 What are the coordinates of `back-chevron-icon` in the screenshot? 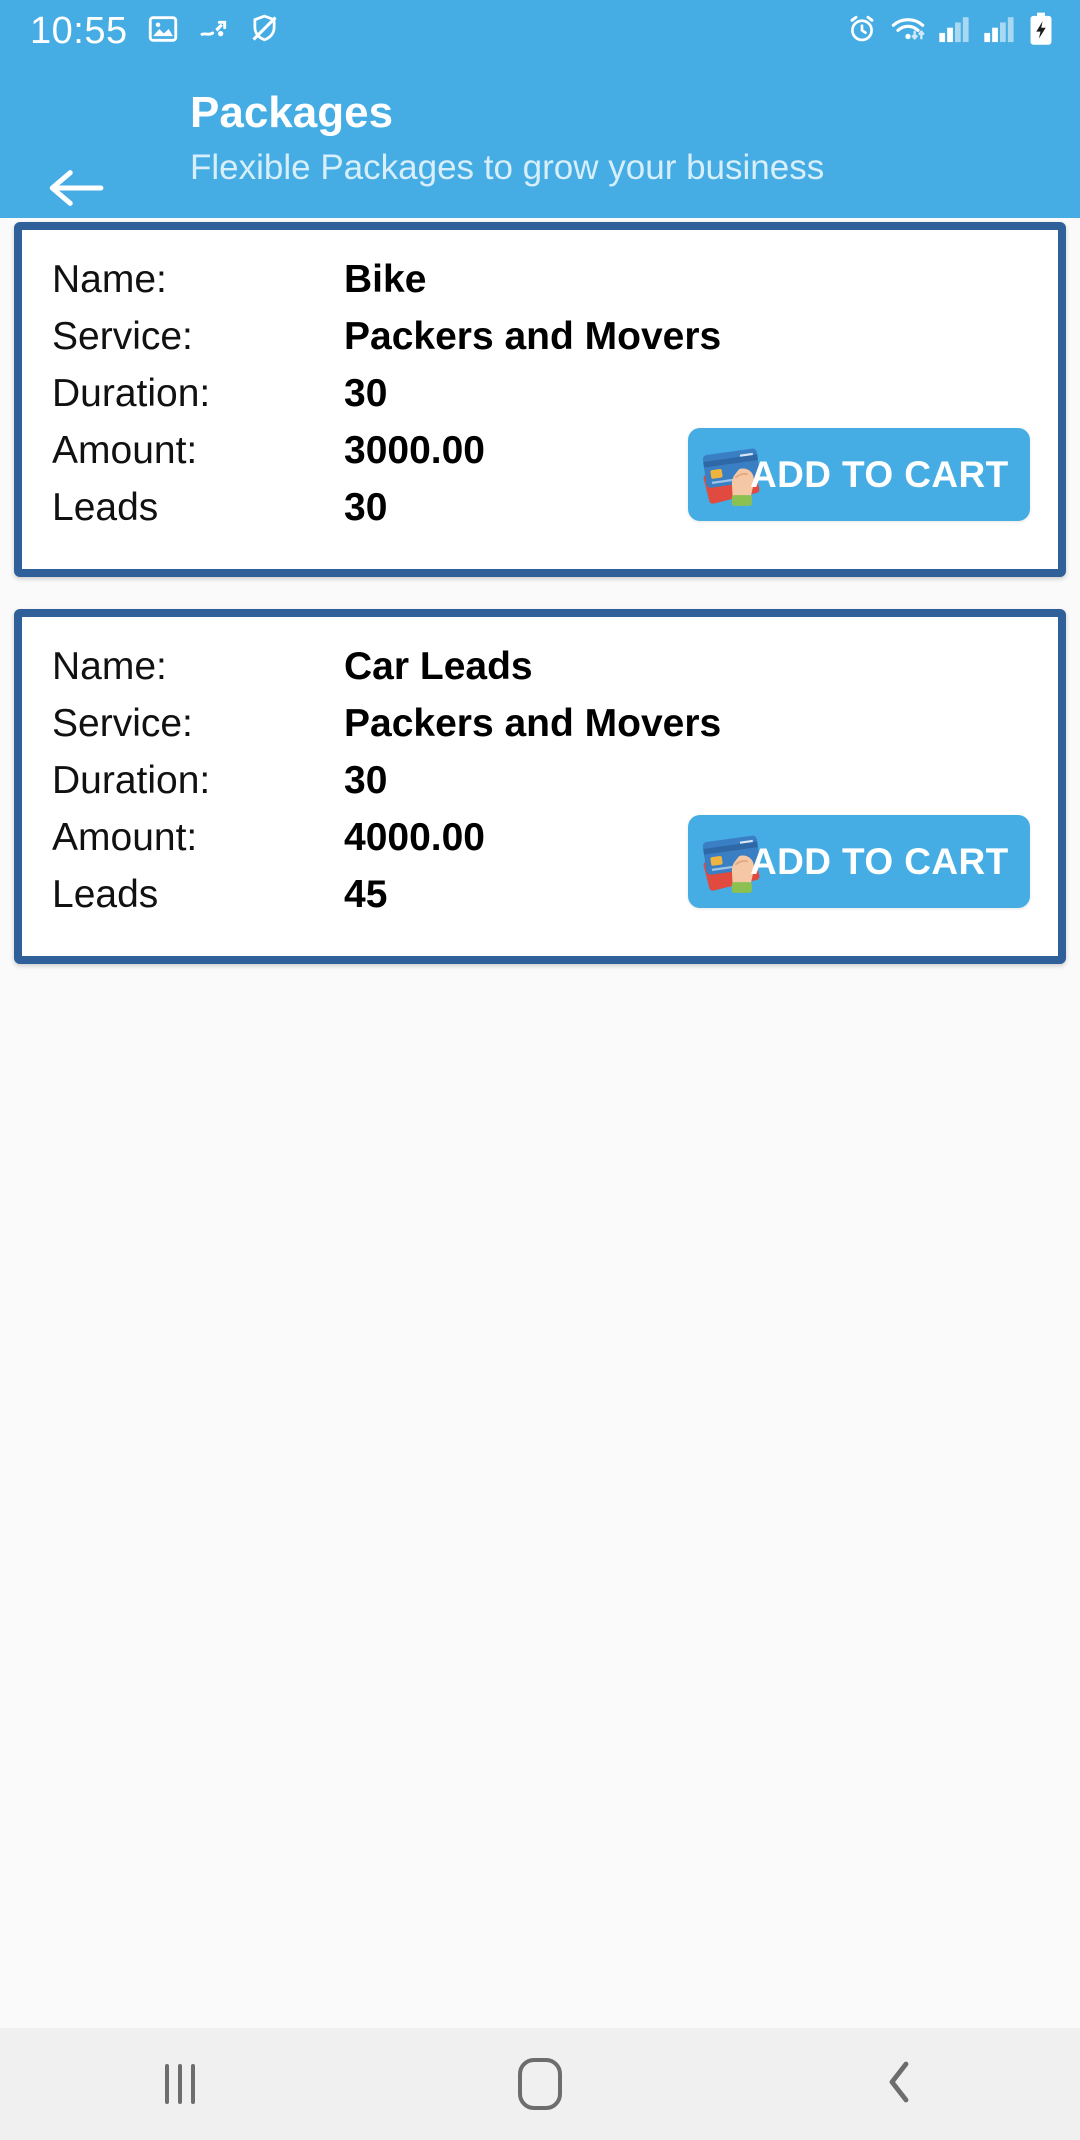 It's located at (900, 2084).